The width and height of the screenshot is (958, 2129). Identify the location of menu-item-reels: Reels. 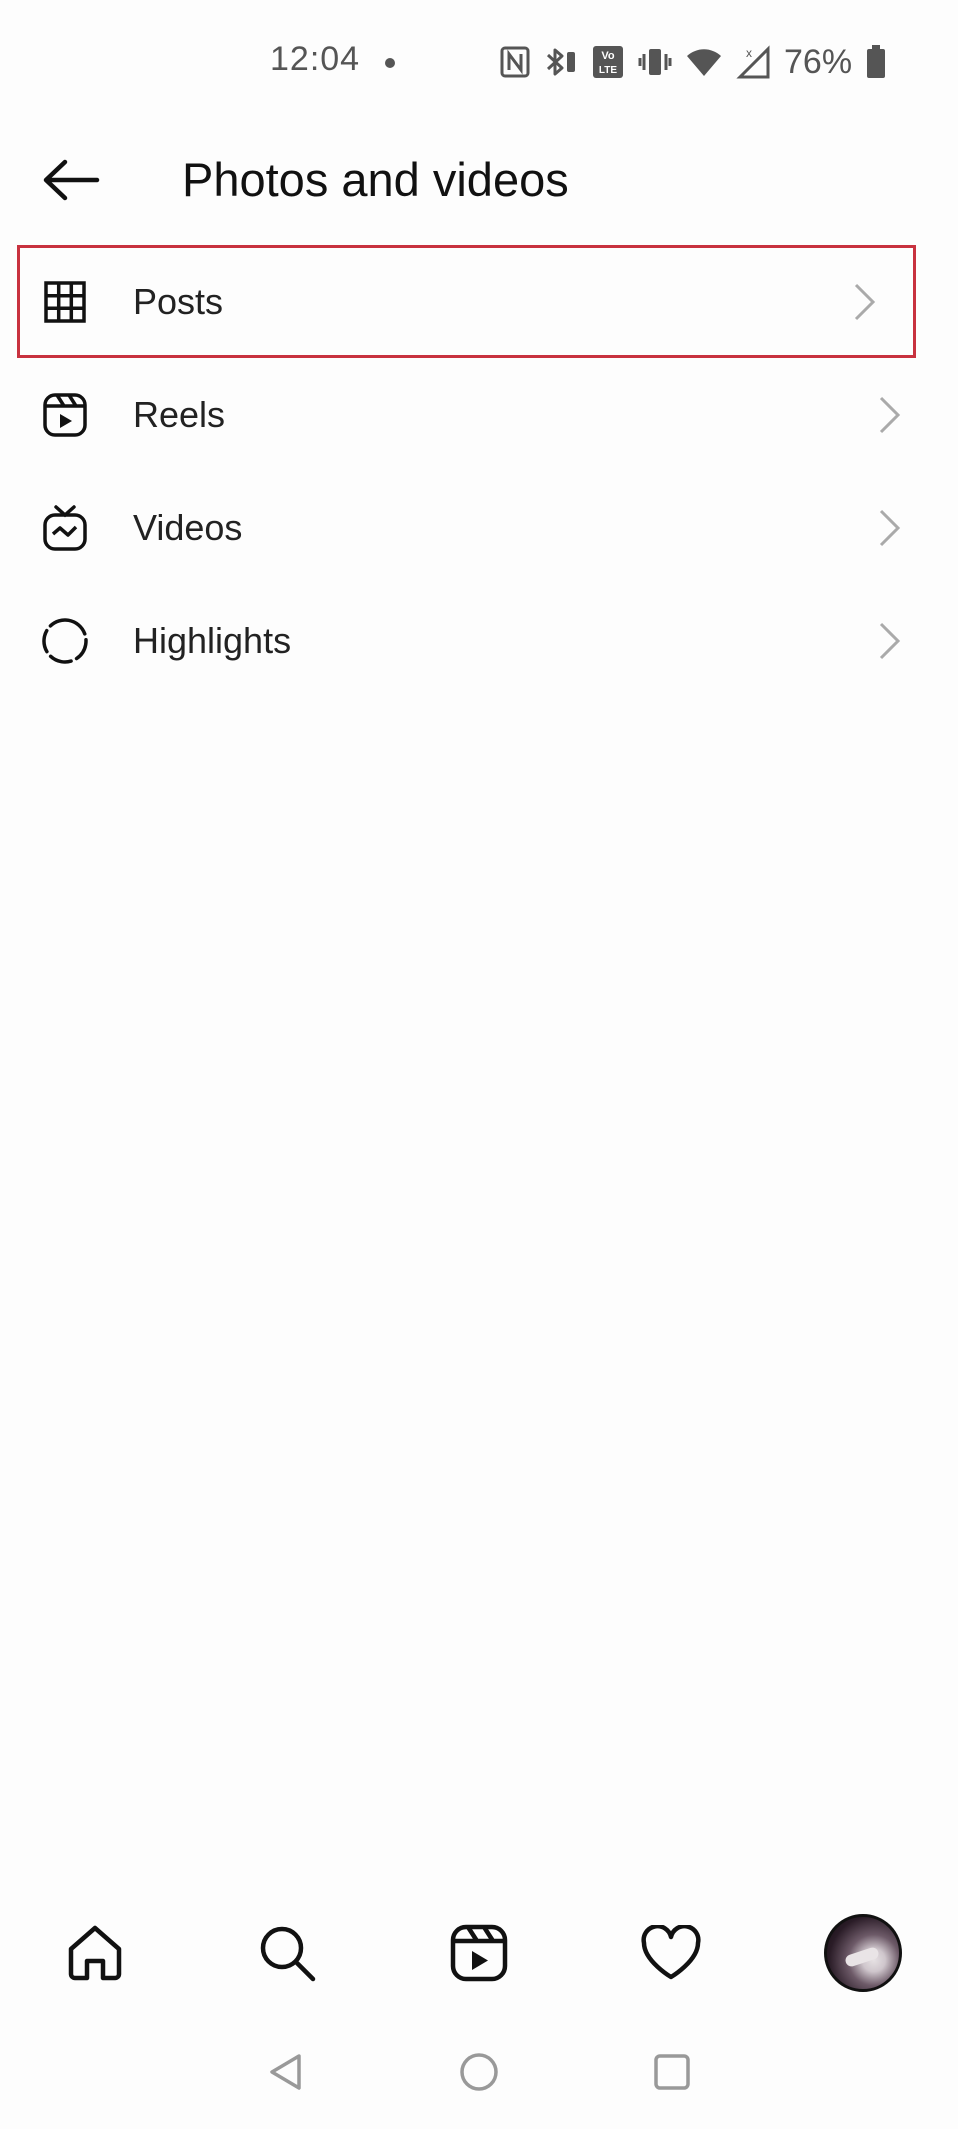
(479, 414).